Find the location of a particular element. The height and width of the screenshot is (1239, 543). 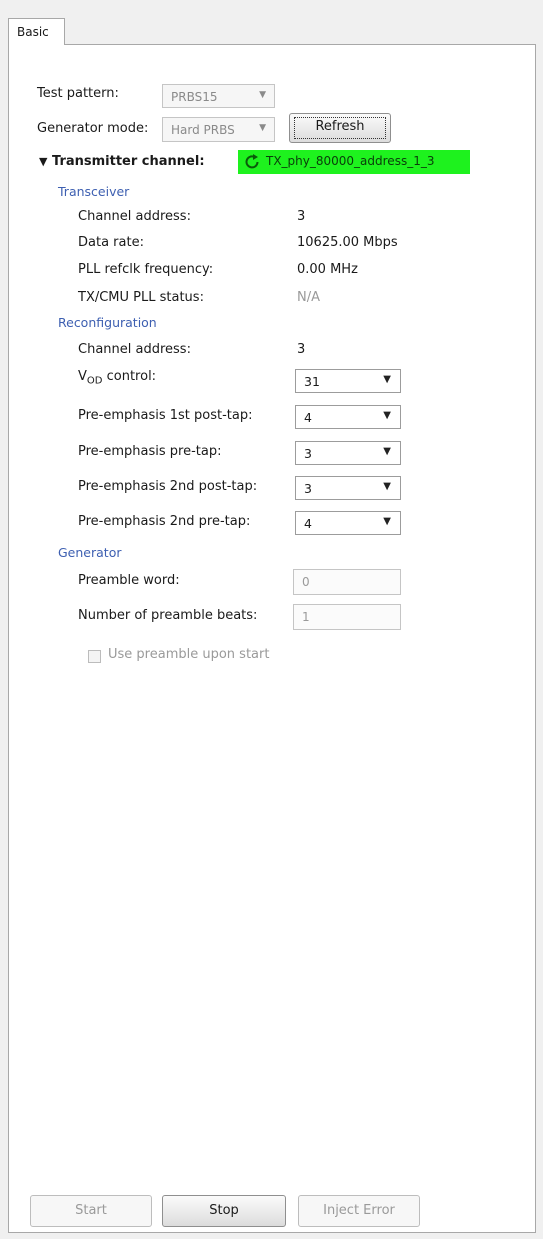

transceiver-channel-address-label: Channel address: is located at coordinates (134, 216).